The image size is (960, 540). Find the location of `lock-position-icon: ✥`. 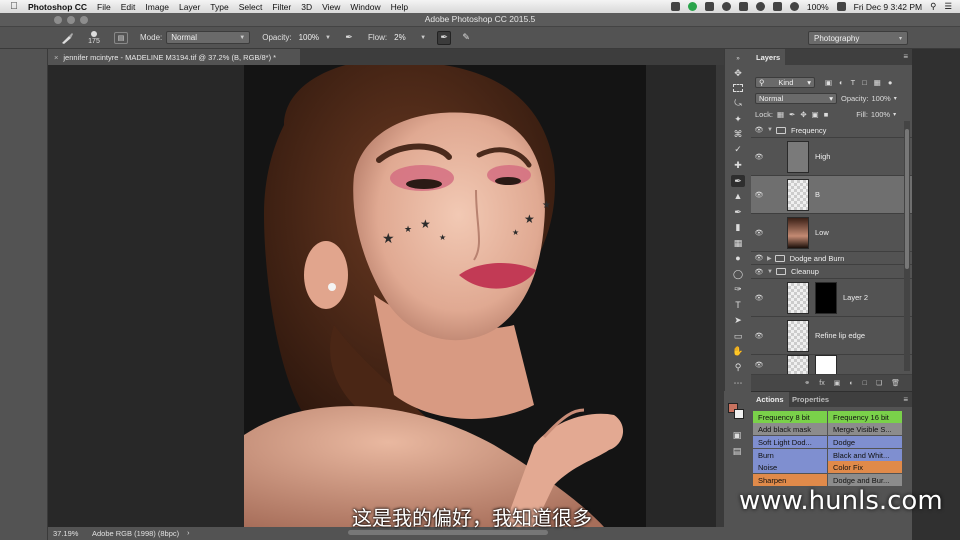

lock-position-icon: ✥ is located at coordinates (803, 114).